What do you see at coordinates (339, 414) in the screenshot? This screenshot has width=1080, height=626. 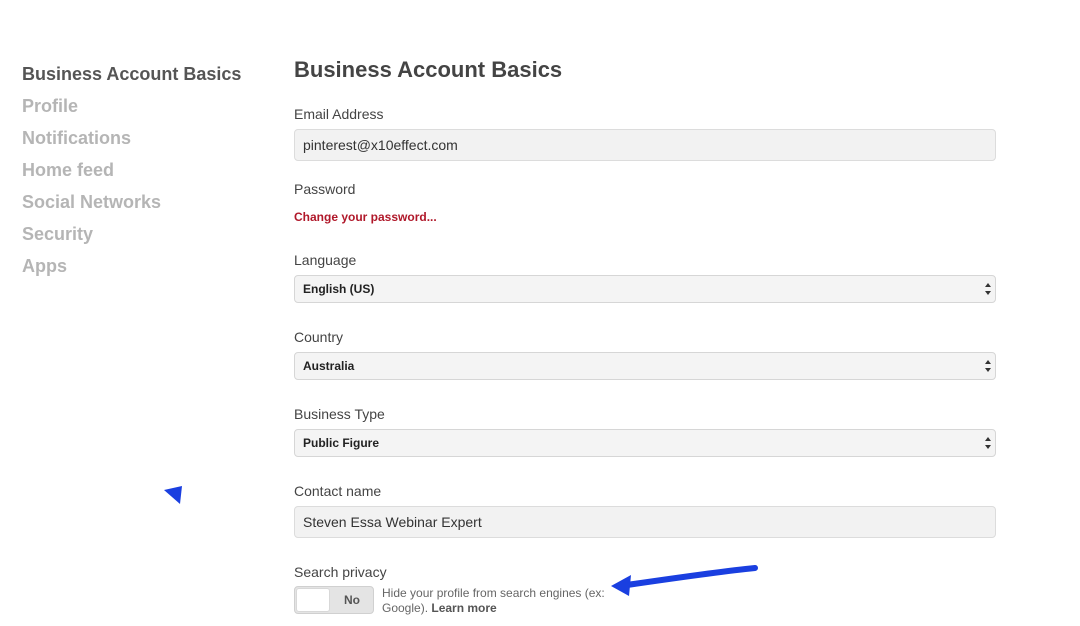 I see `business-type-label: Business Type` at bounding box center [339, 414].